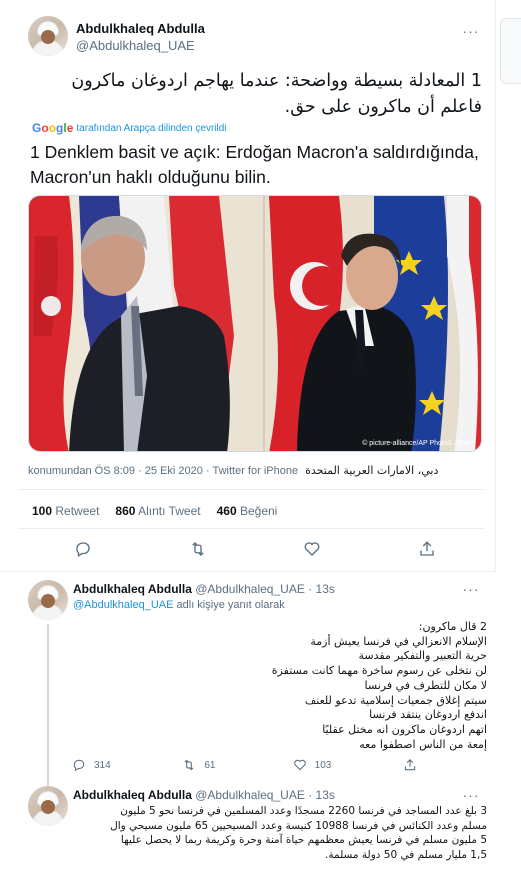  What do you see at coordinates (398, 641) in the screenshot?
I see `reply-text-line: الإسلام الانعزالي في فرنسا يعيش أزمة` at bounding box center [398, 641].